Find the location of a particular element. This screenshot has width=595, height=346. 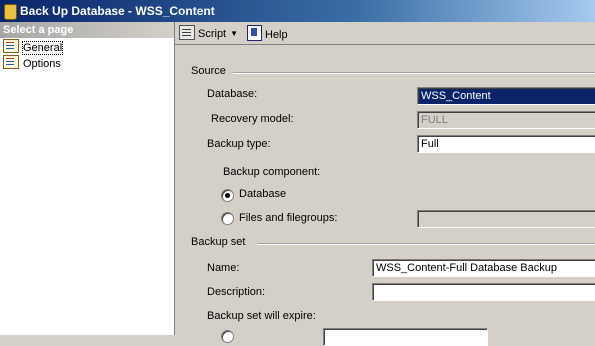

script-icon is located at coordinates (187, 32).